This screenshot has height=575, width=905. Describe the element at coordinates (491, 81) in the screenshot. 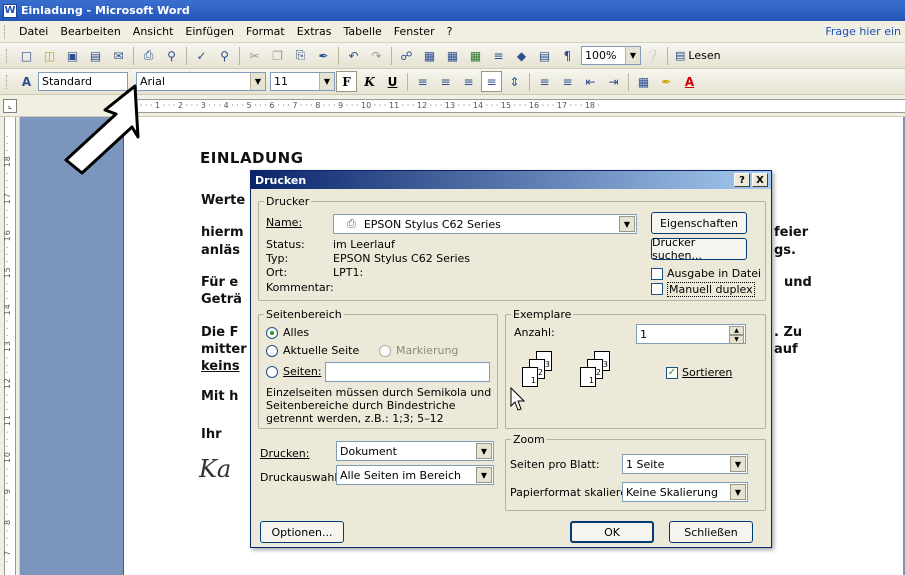

I see `justify-icon: ≡` at that location.